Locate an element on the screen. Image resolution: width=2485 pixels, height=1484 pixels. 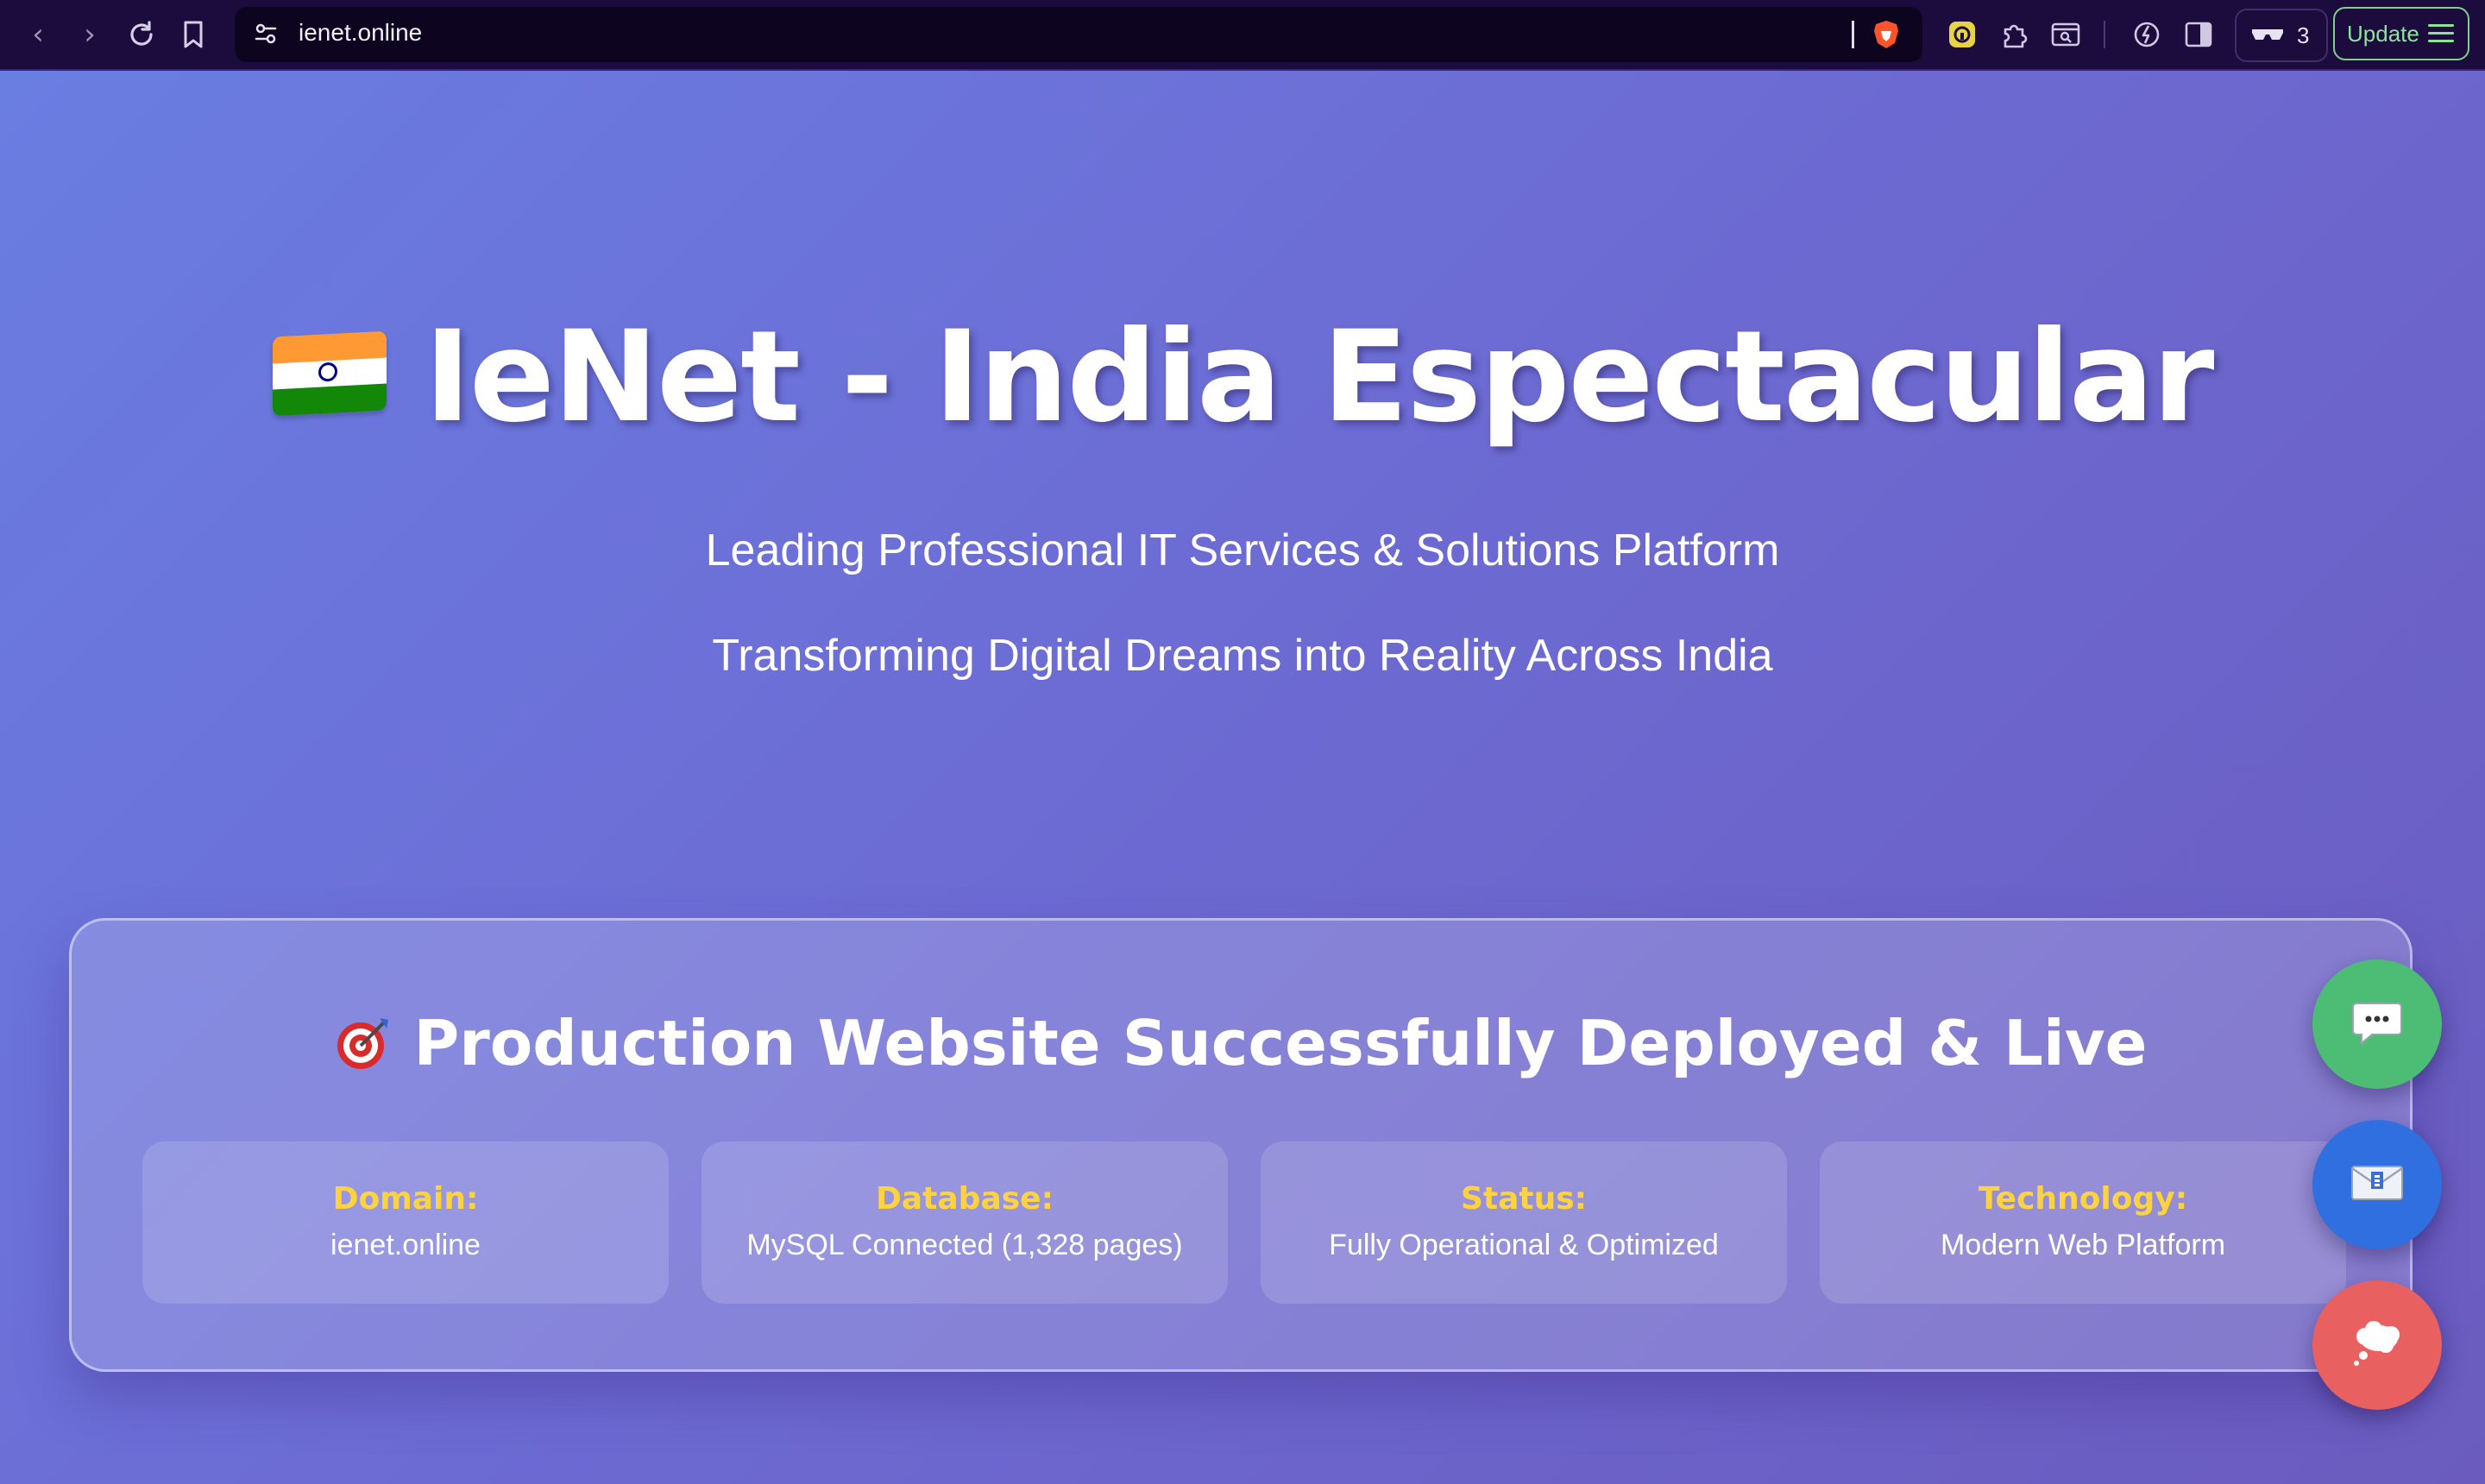
card-label: Technology: is located at coordinates (2083, 1199).